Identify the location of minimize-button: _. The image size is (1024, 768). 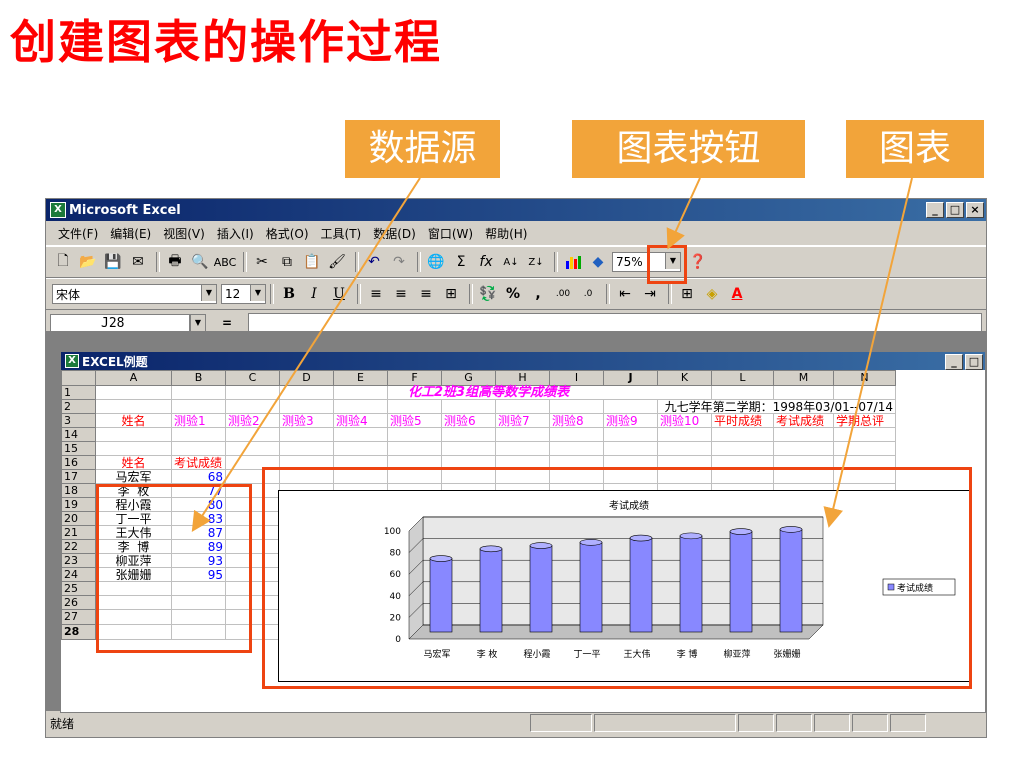
(935, 210).